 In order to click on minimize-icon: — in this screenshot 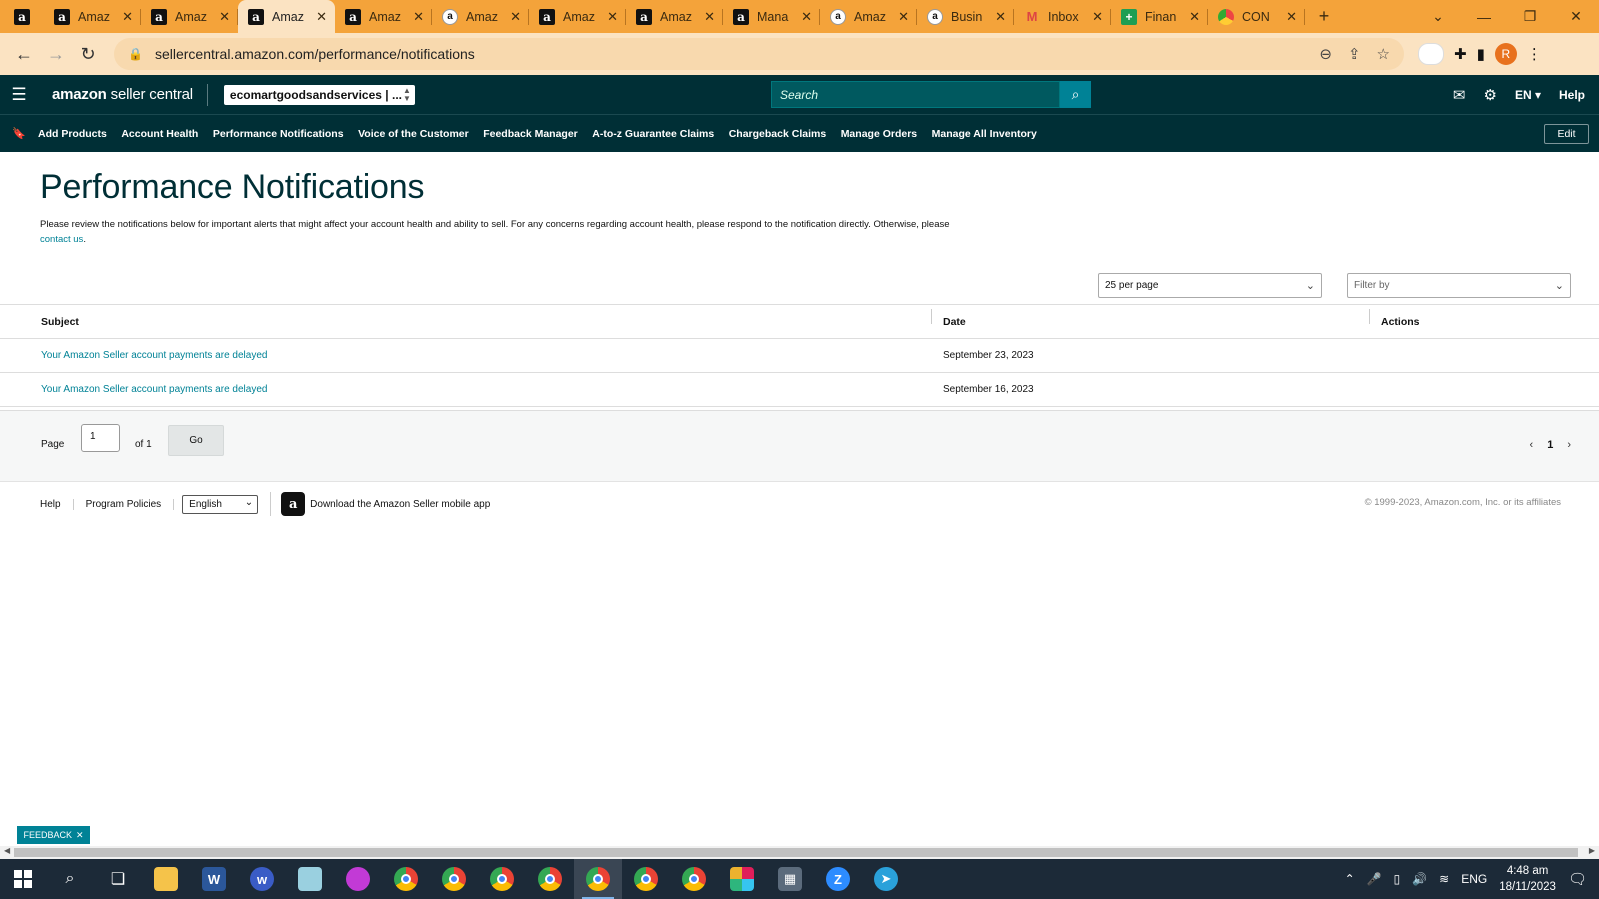, I will do `click(1484, 16)`.